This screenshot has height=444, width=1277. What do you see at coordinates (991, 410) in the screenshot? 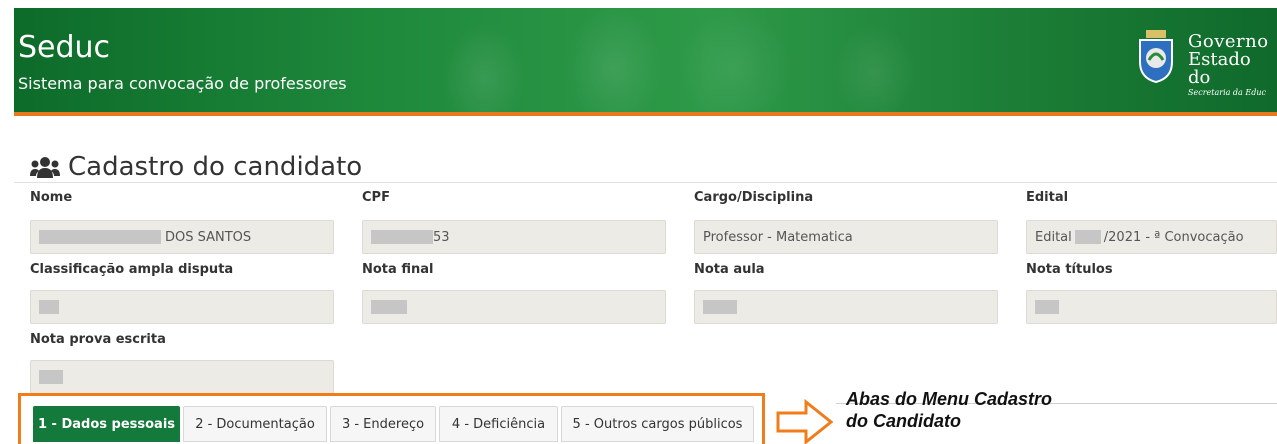
I see `annotation-text: Abas do Menu Cadastro do Candidato` at bounding box center [991, 410].